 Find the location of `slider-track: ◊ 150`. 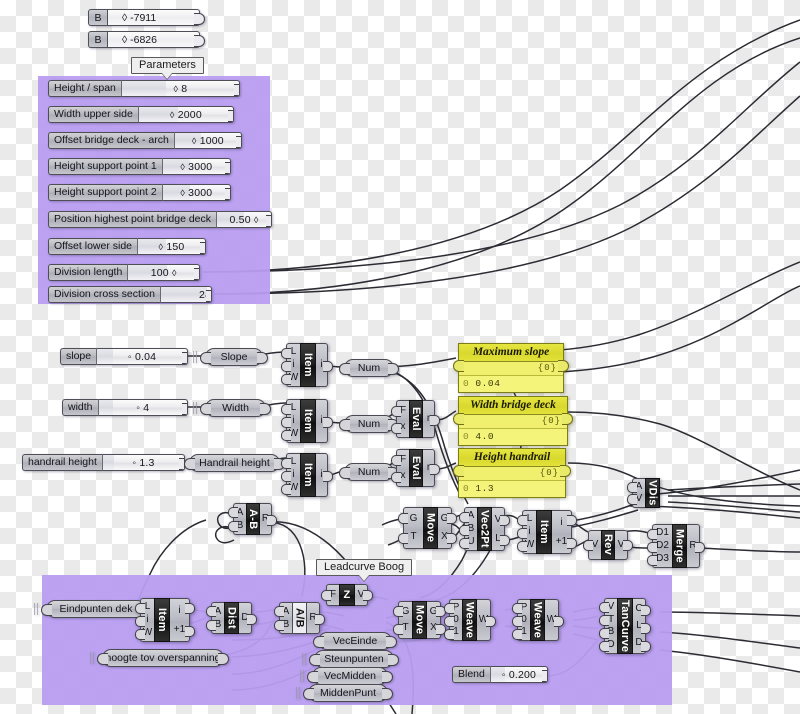

slider-track: ◊ 150 is located at coordinates (171, 246).